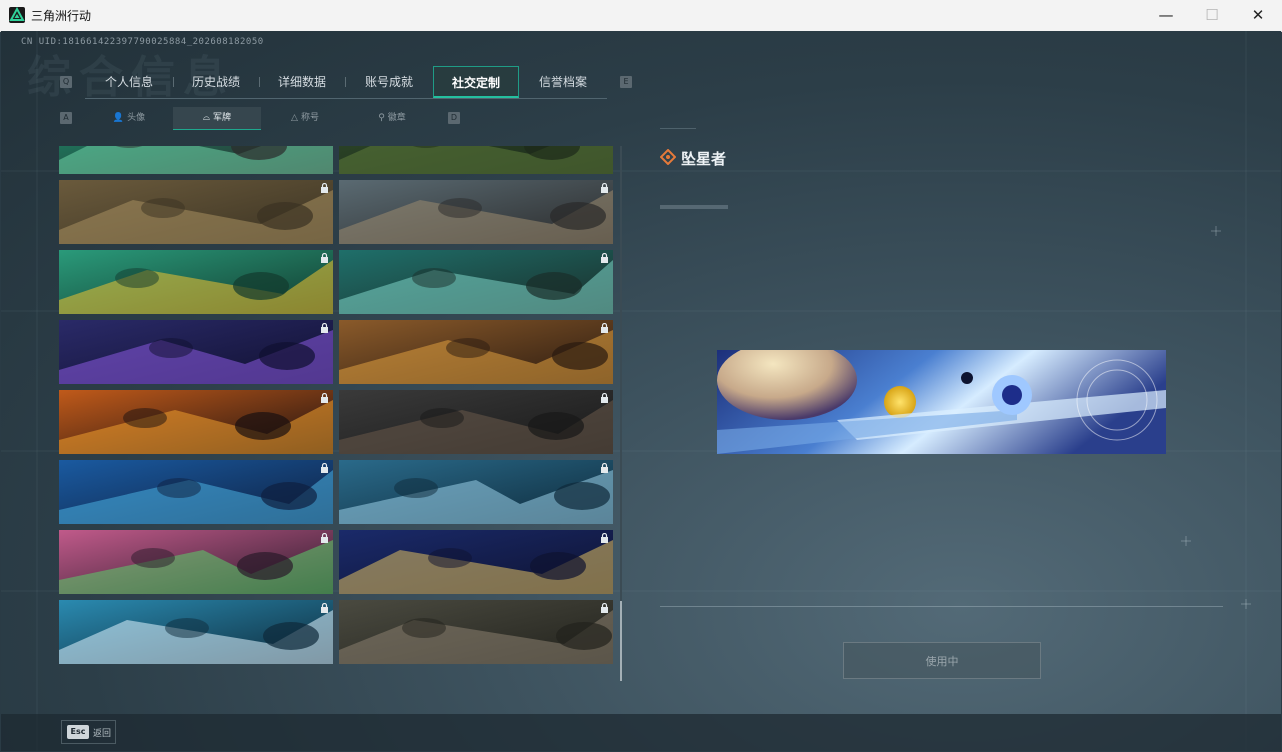  Describe the element at coordinates (222, 118) in the screenshot. I see `subtab-label: 军牌` at that location.